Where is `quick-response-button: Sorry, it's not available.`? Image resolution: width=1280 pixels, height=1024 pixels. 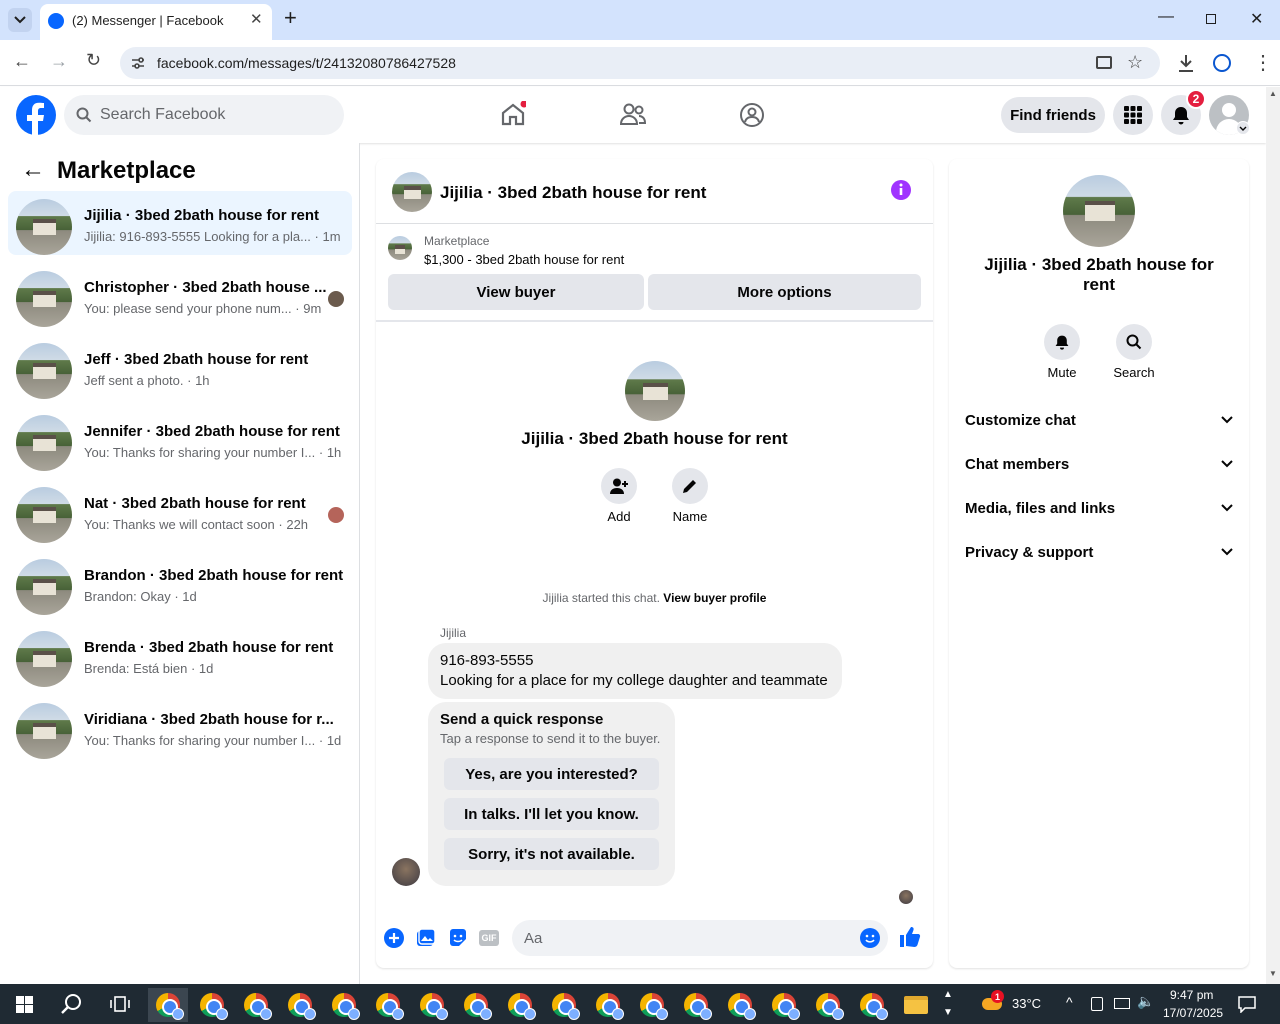 quick-response-button: Sorry, it's not available. is located at coordinates (551, 854).